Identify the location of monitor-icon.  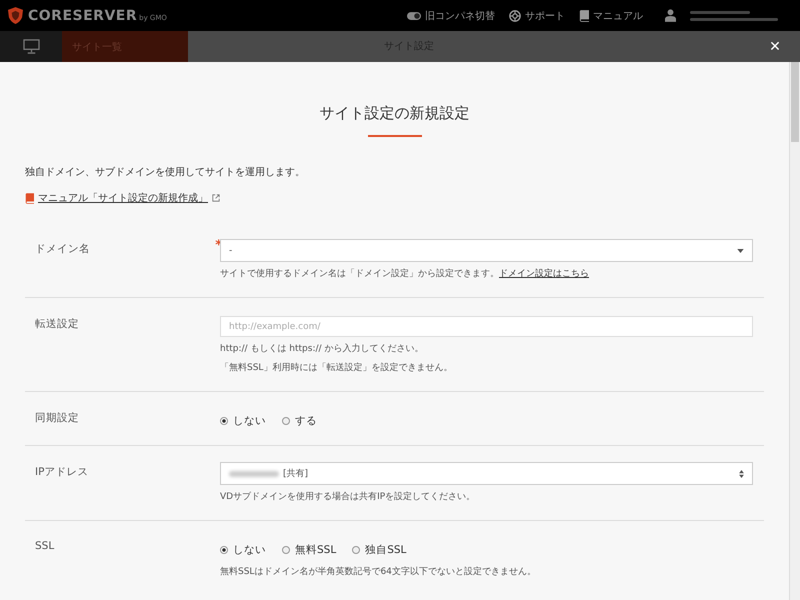
(31, 46).